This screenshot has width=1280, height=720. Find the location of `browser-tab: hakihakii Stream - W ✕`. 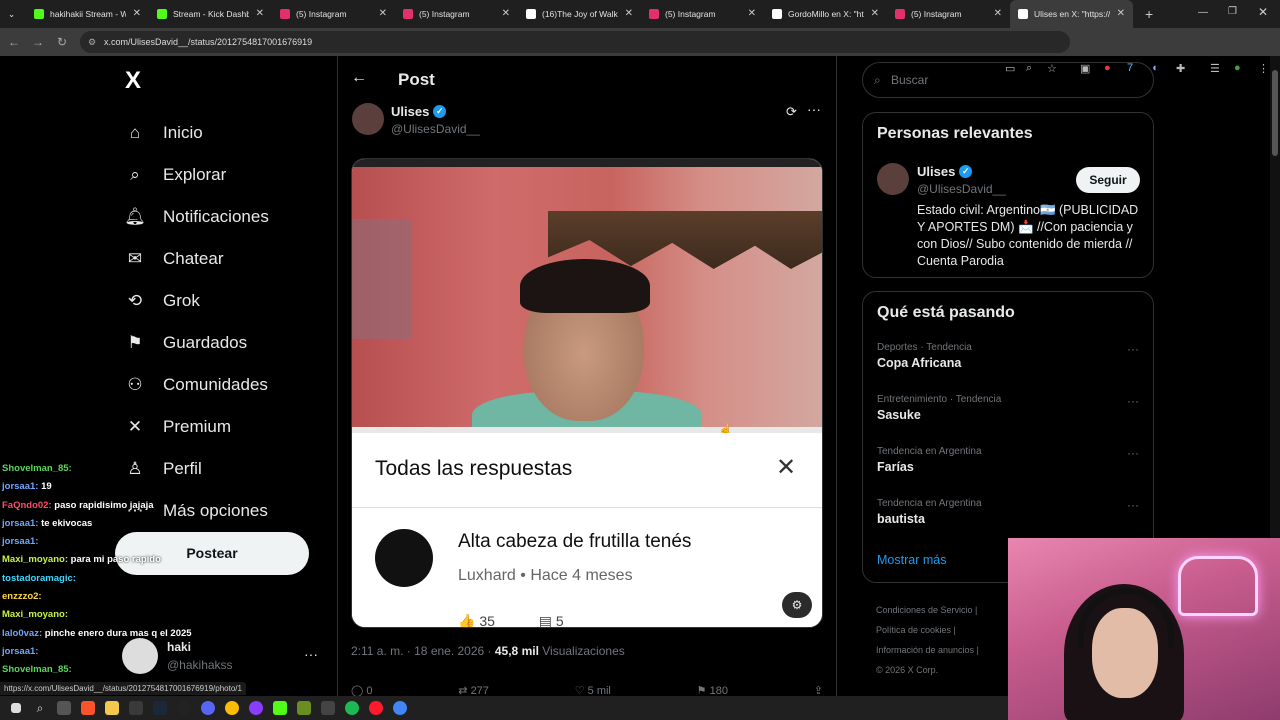

browser-tab: hakihakii Stream - W ✕ is located at coordinates (87, 14).